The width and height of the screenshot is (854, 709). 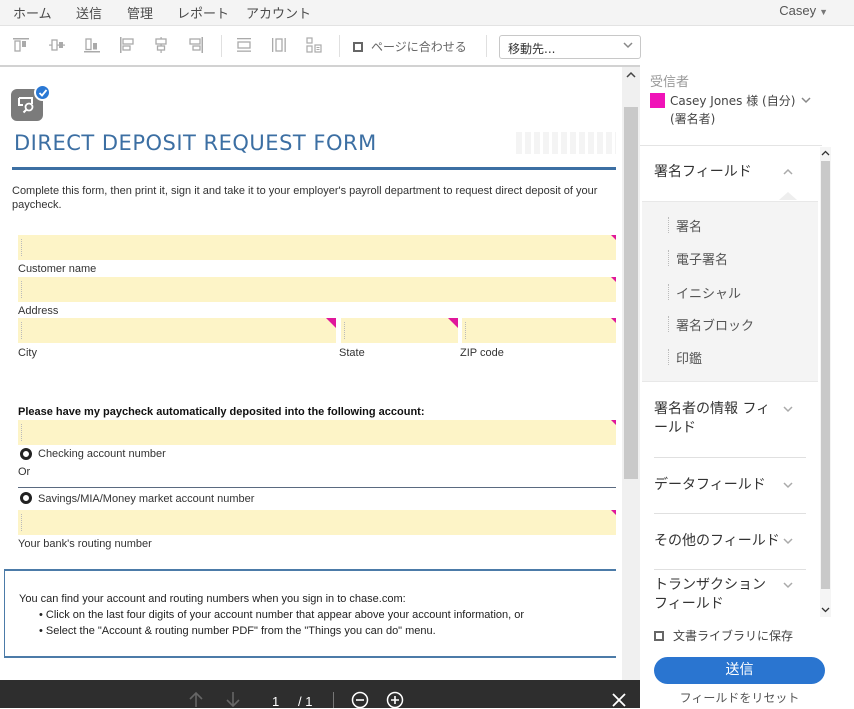 What do you see at coordinates (233, 699) in the screenshot?
I see `next-page-icon` at bounding box center [233, 699].